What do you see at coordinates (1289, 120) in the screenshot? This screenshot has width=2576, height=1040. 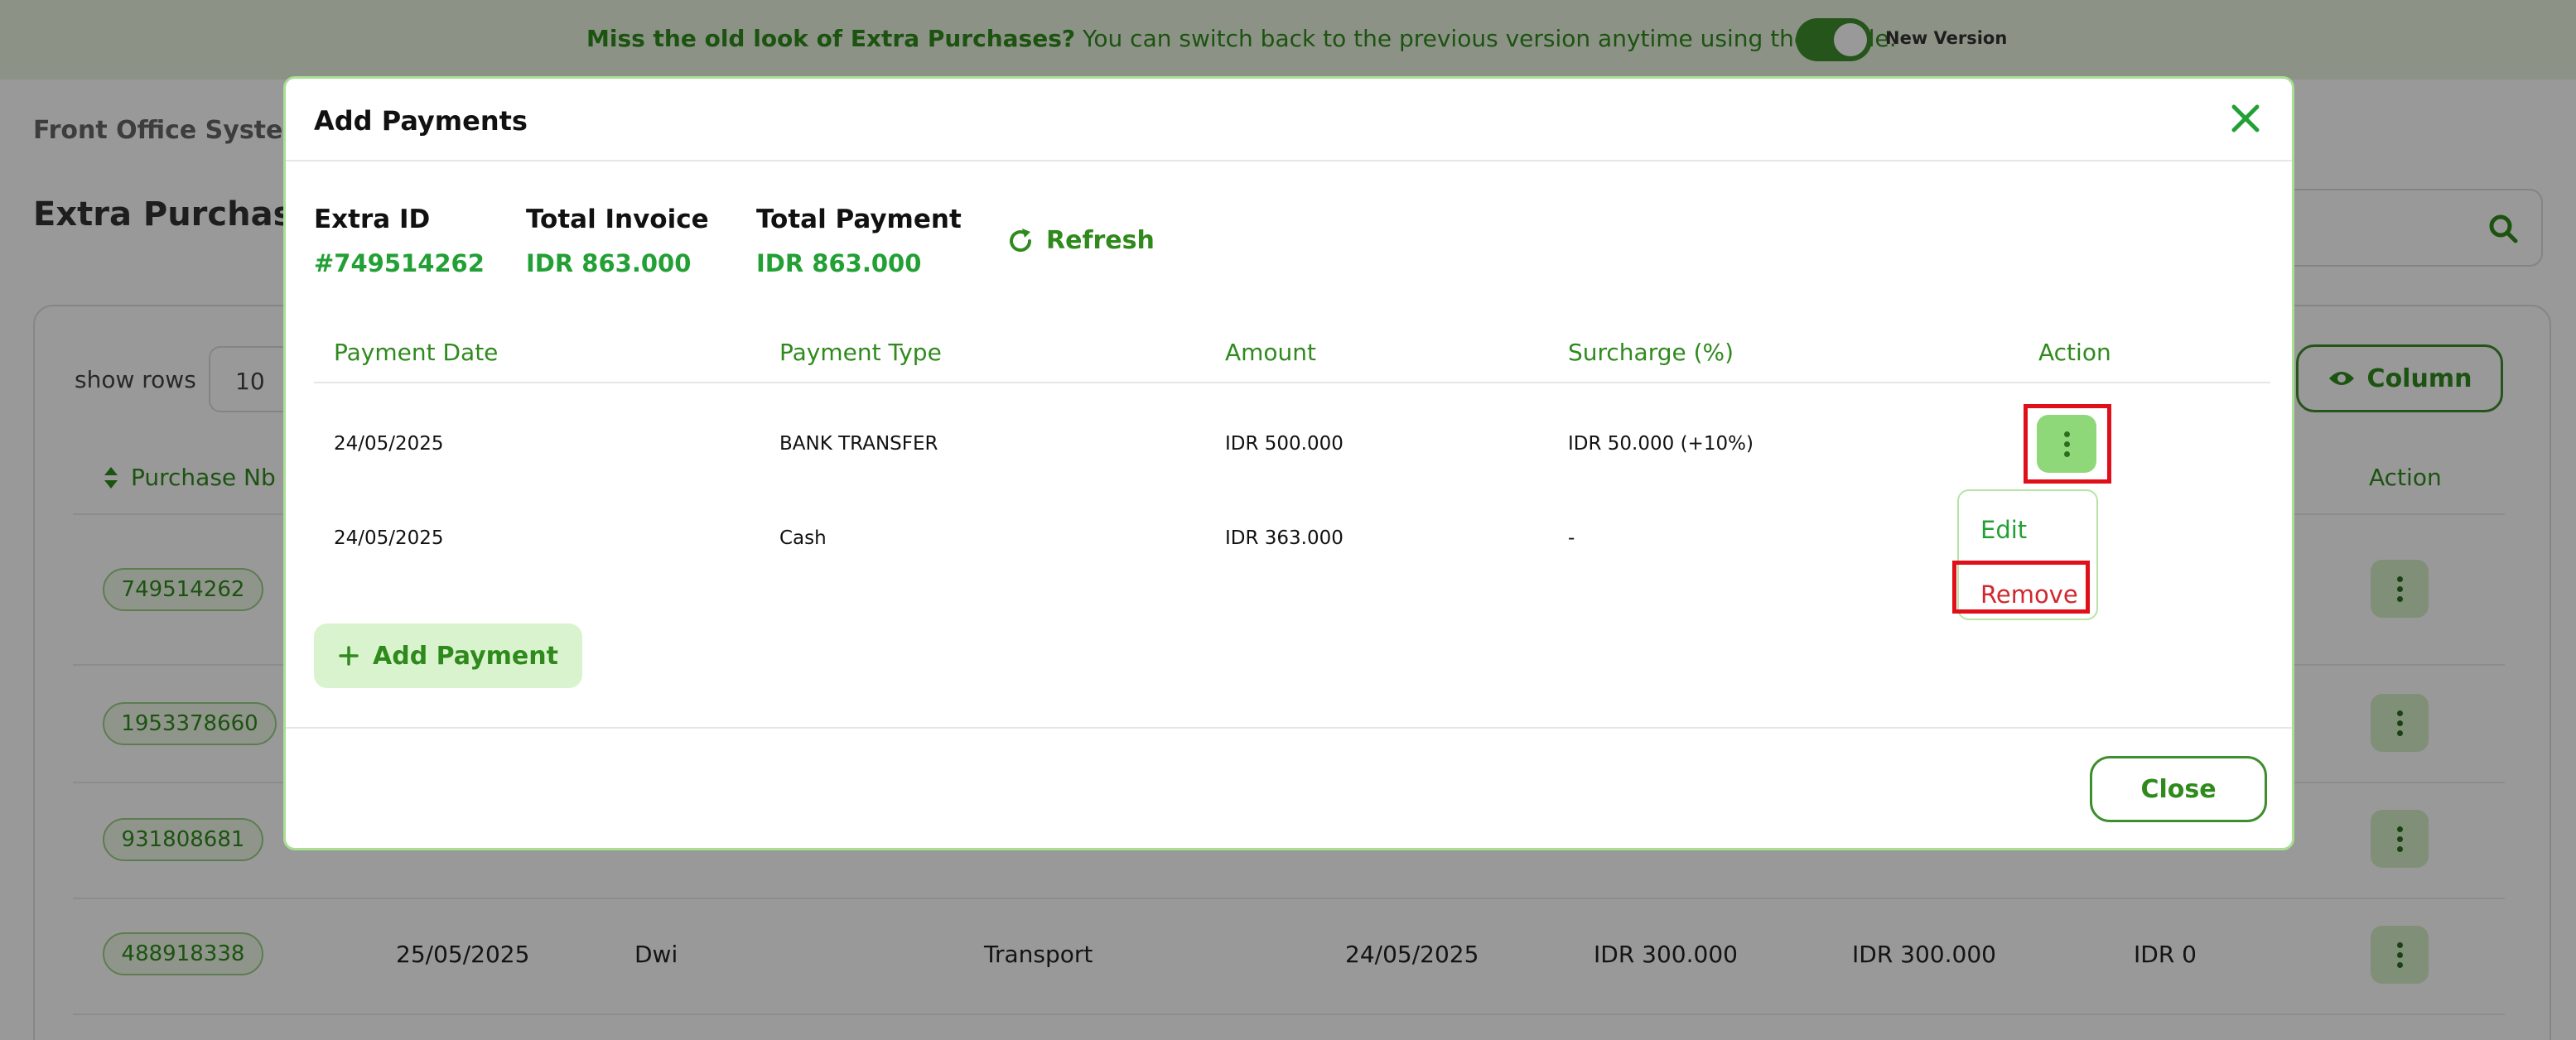 I see `modal-header: Add Payments` at bounding box center [1289, 120].